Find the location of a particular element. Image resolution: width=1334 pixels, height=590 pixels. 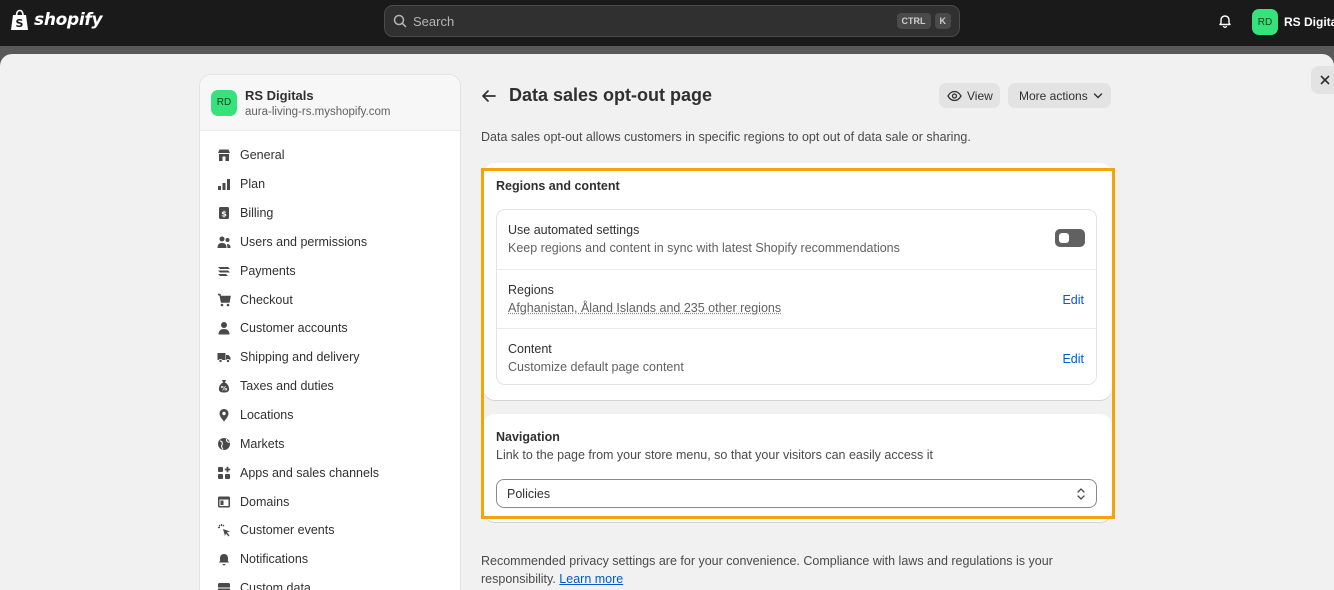

store-menu-button: RD RS Digitals is located at coordinates (1293, 22).